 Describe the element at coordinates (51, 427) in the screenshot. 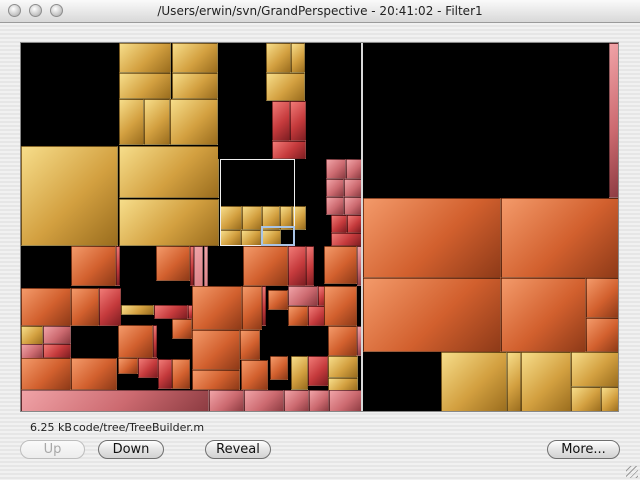

I see `selected-item-size: 6.25 kB` at that location.